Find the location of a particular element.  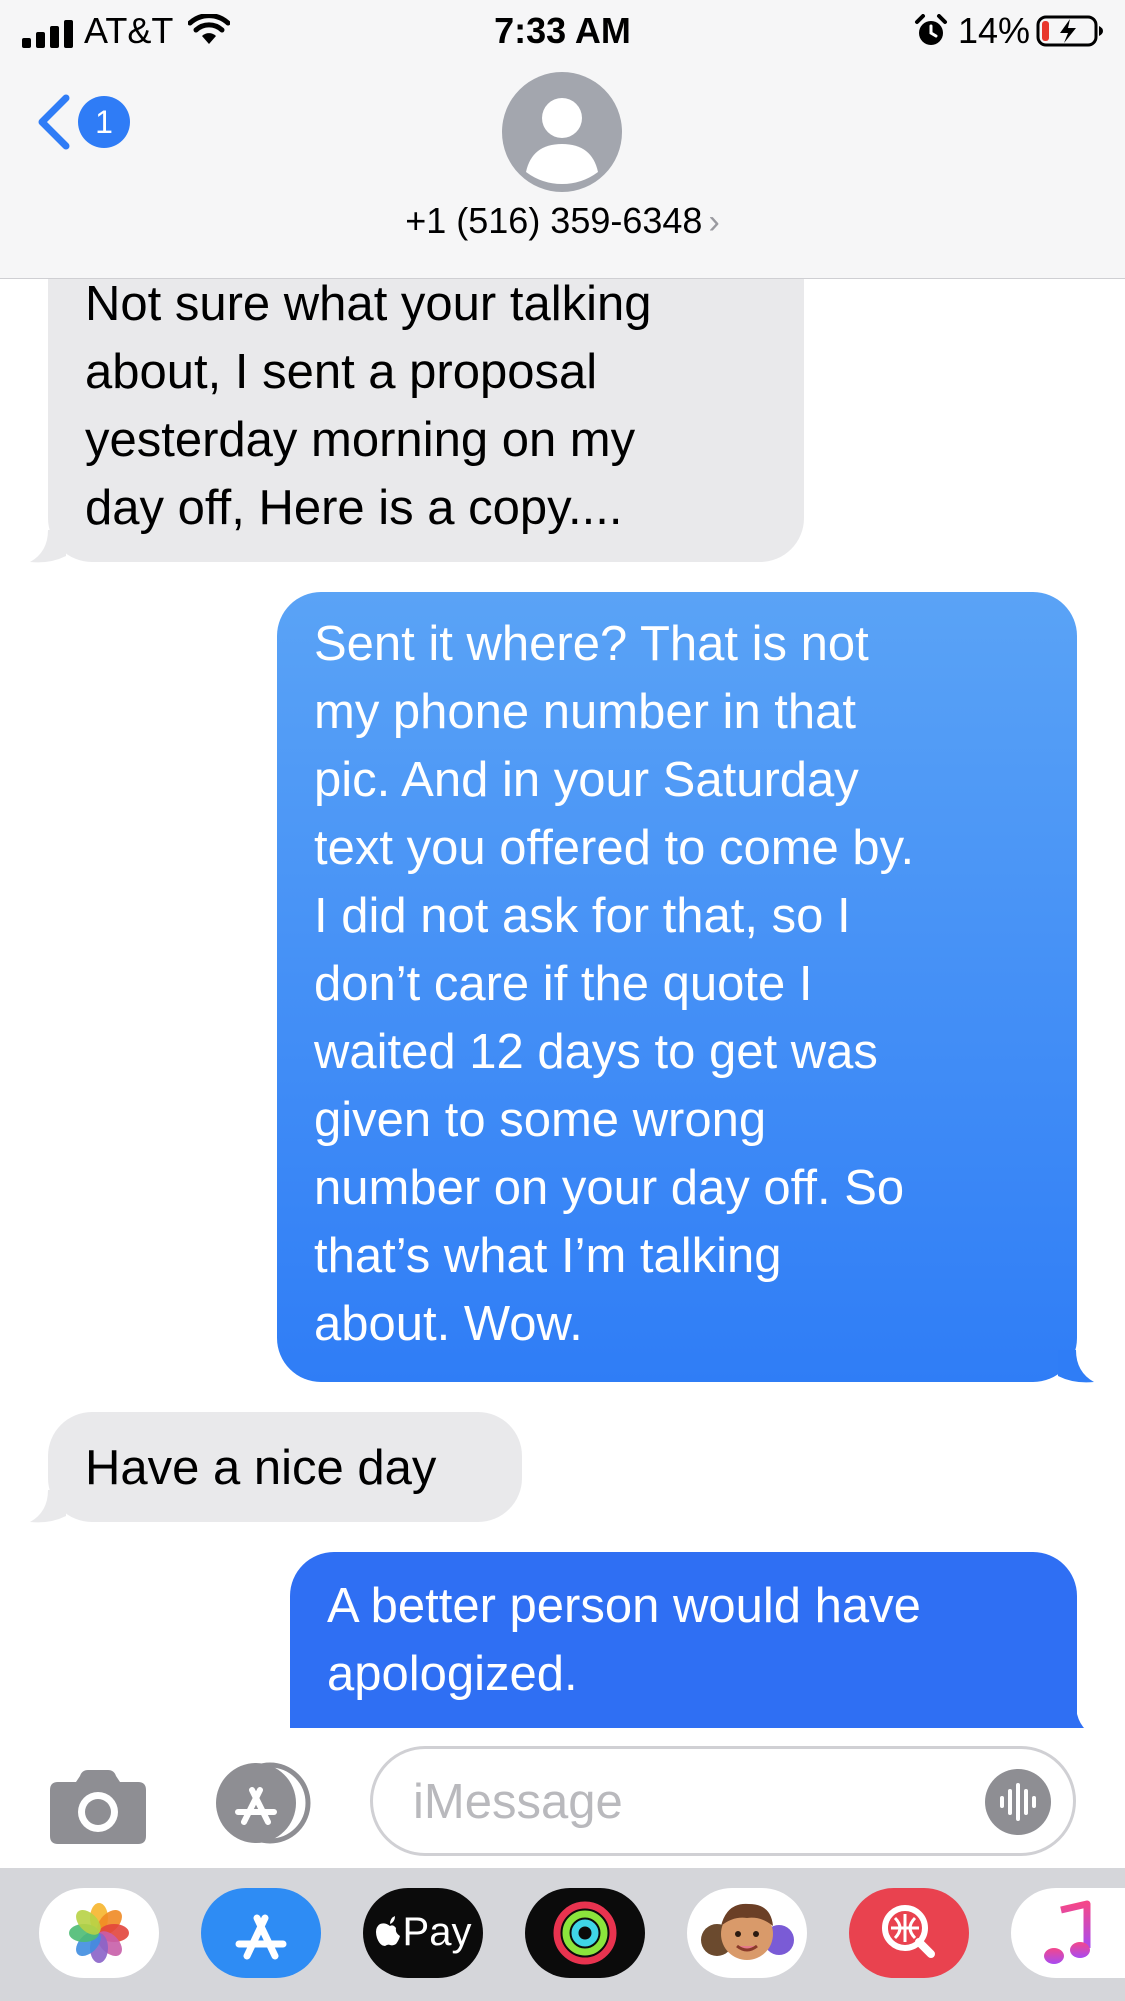

back-button: 1 is located at coordinates (89, 122).